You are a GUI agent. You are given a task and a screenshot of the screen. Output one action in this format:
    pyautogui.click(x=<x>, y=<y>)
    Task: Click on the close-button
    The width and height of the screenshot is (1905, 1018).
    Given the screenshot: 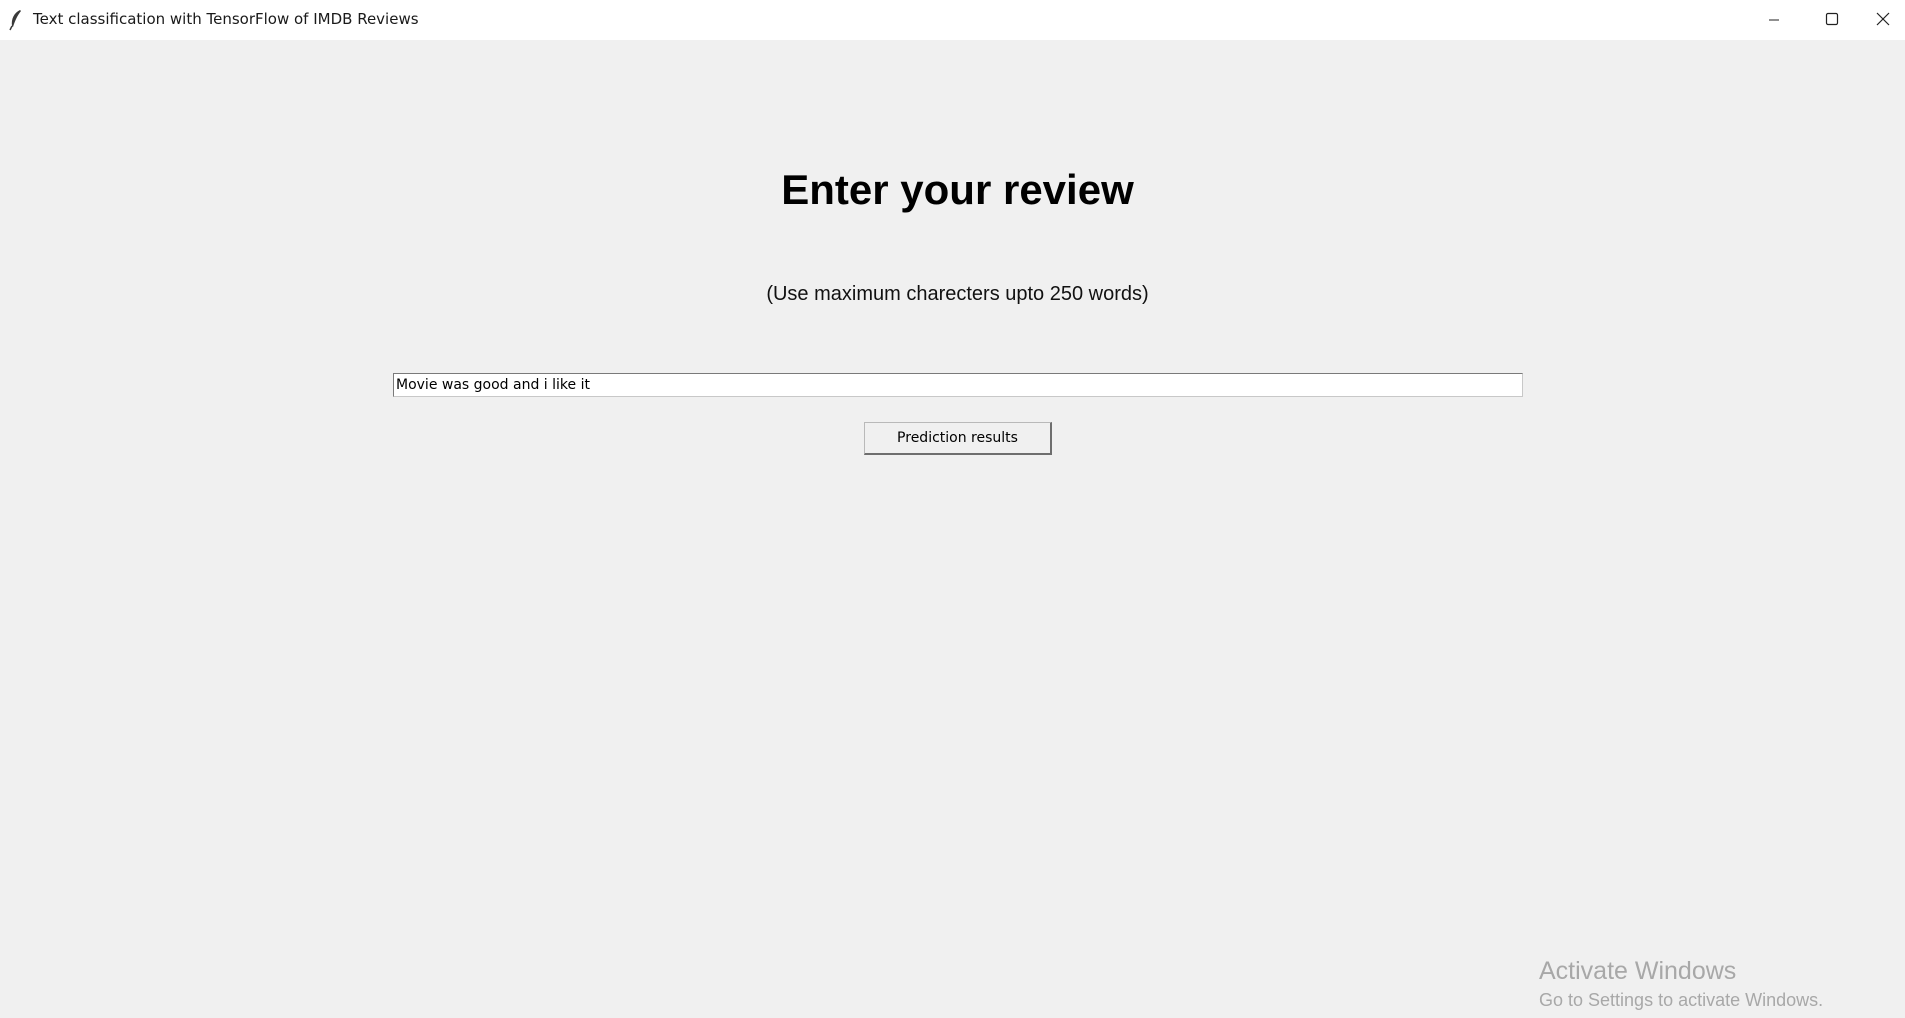 What is the action you would take?
    pyautogui.click(x=1883, y=20)
    